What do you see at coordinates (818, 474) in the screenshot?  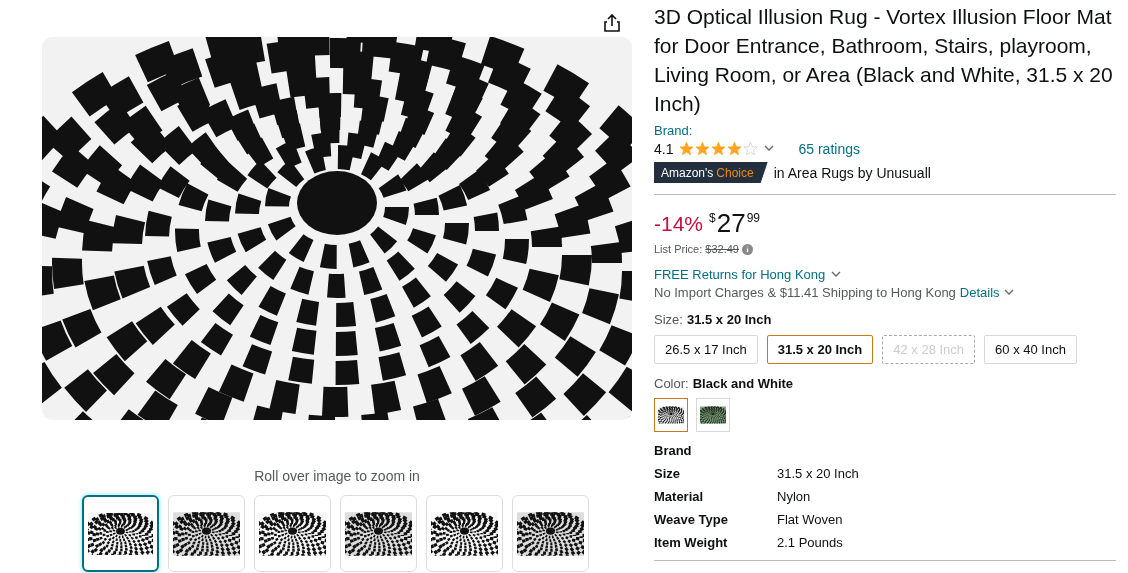 I see `spec-value: 31.5 x 20 Inch` at bounding box center [818, 474].